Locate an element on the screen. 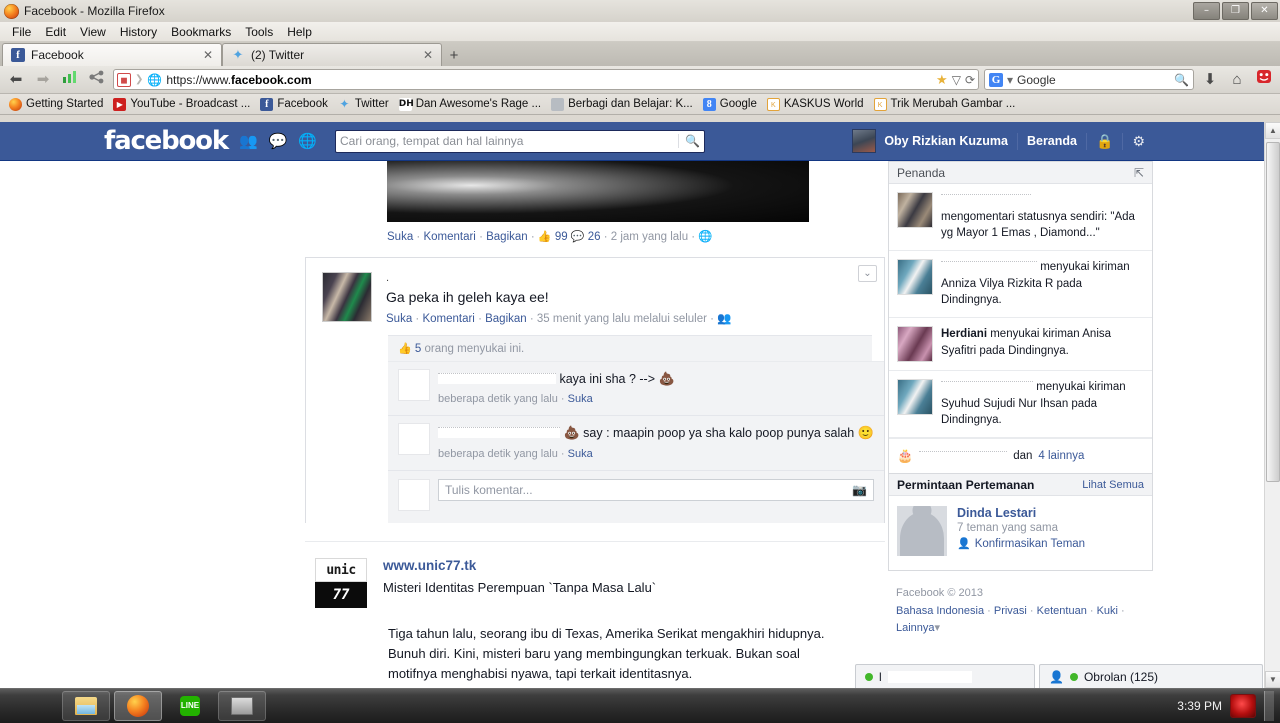  search-icon: 🔍 is located at coordinates (689, 141).